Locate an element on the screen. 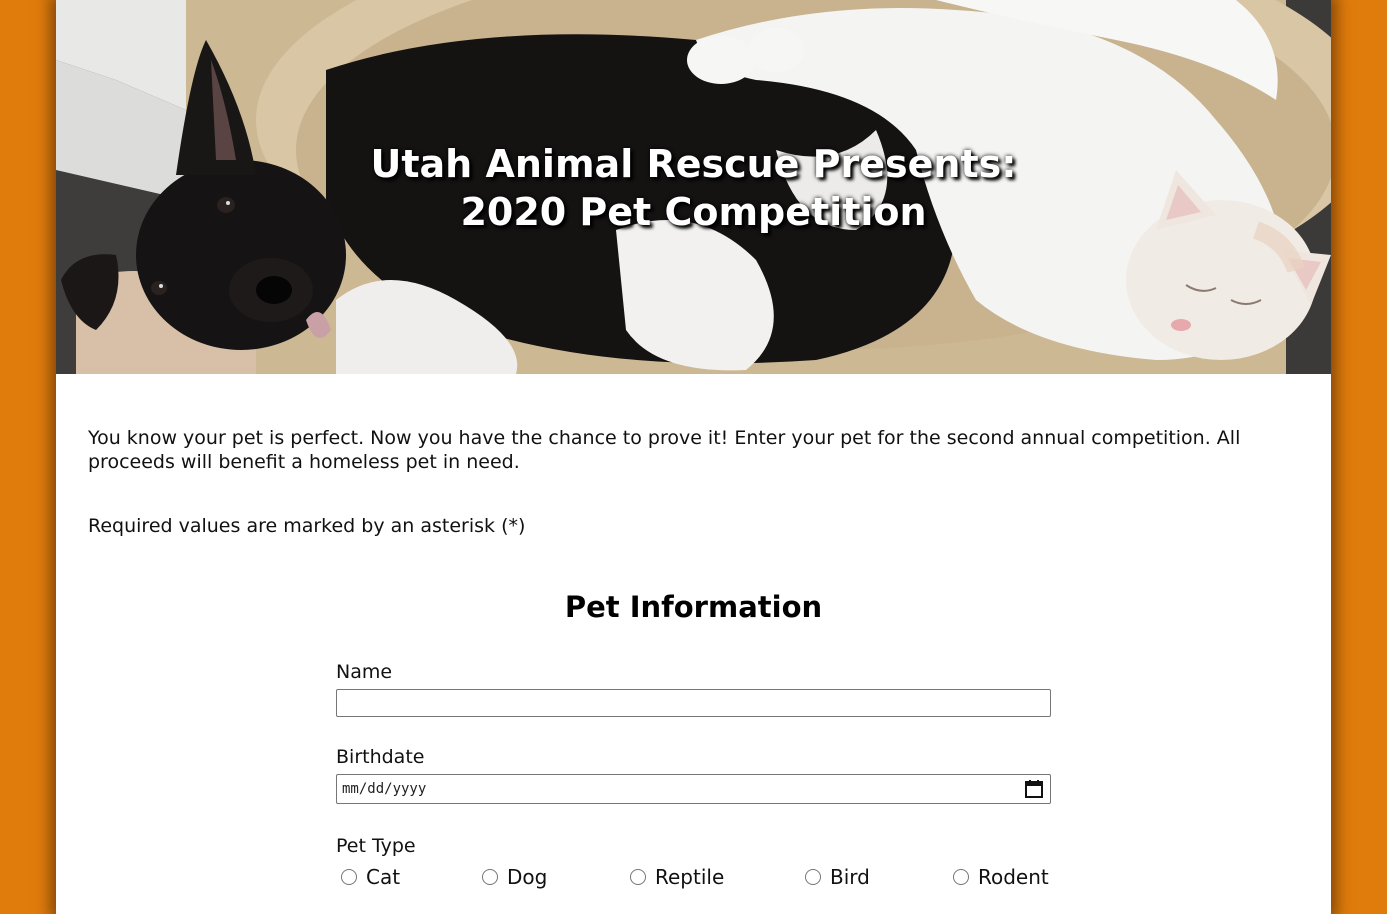  radio-label-dog: Dog is located at coordinates (527, 877).